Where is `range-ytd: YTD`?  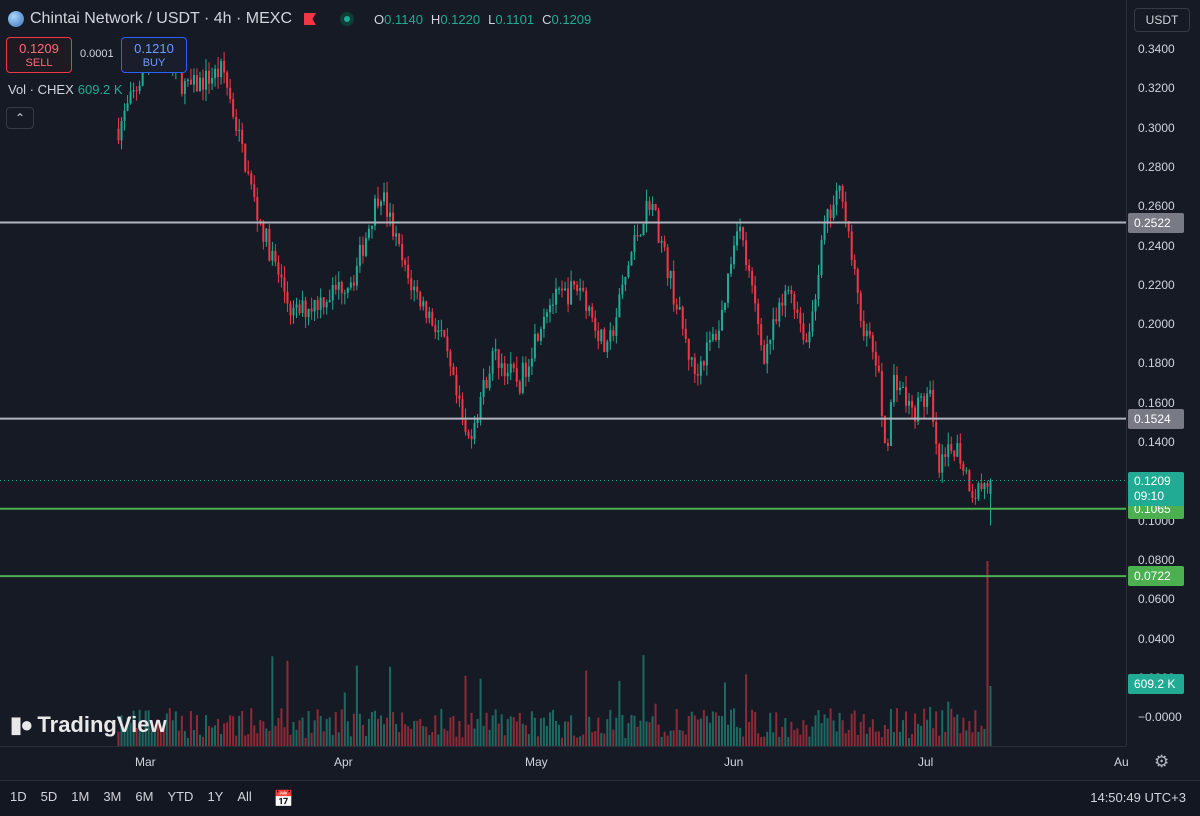 range-ytd: YTD is located at coordinates (180, 799).